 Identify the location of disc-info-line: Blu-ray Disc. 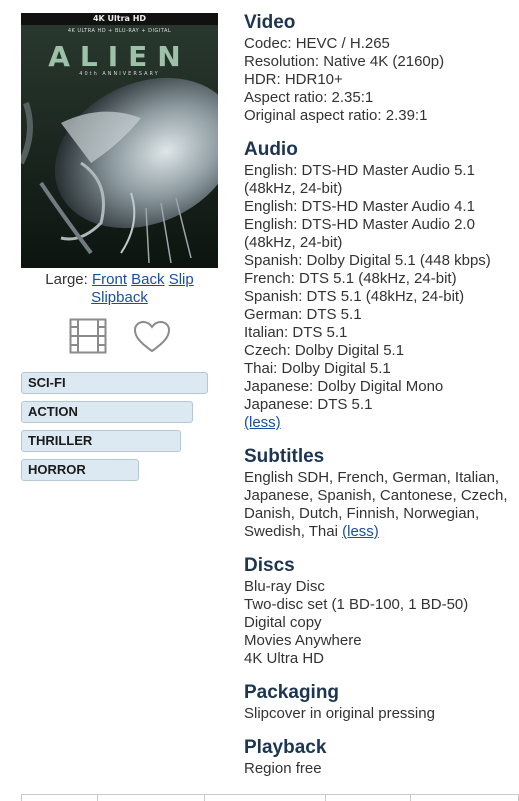
(284, 586).